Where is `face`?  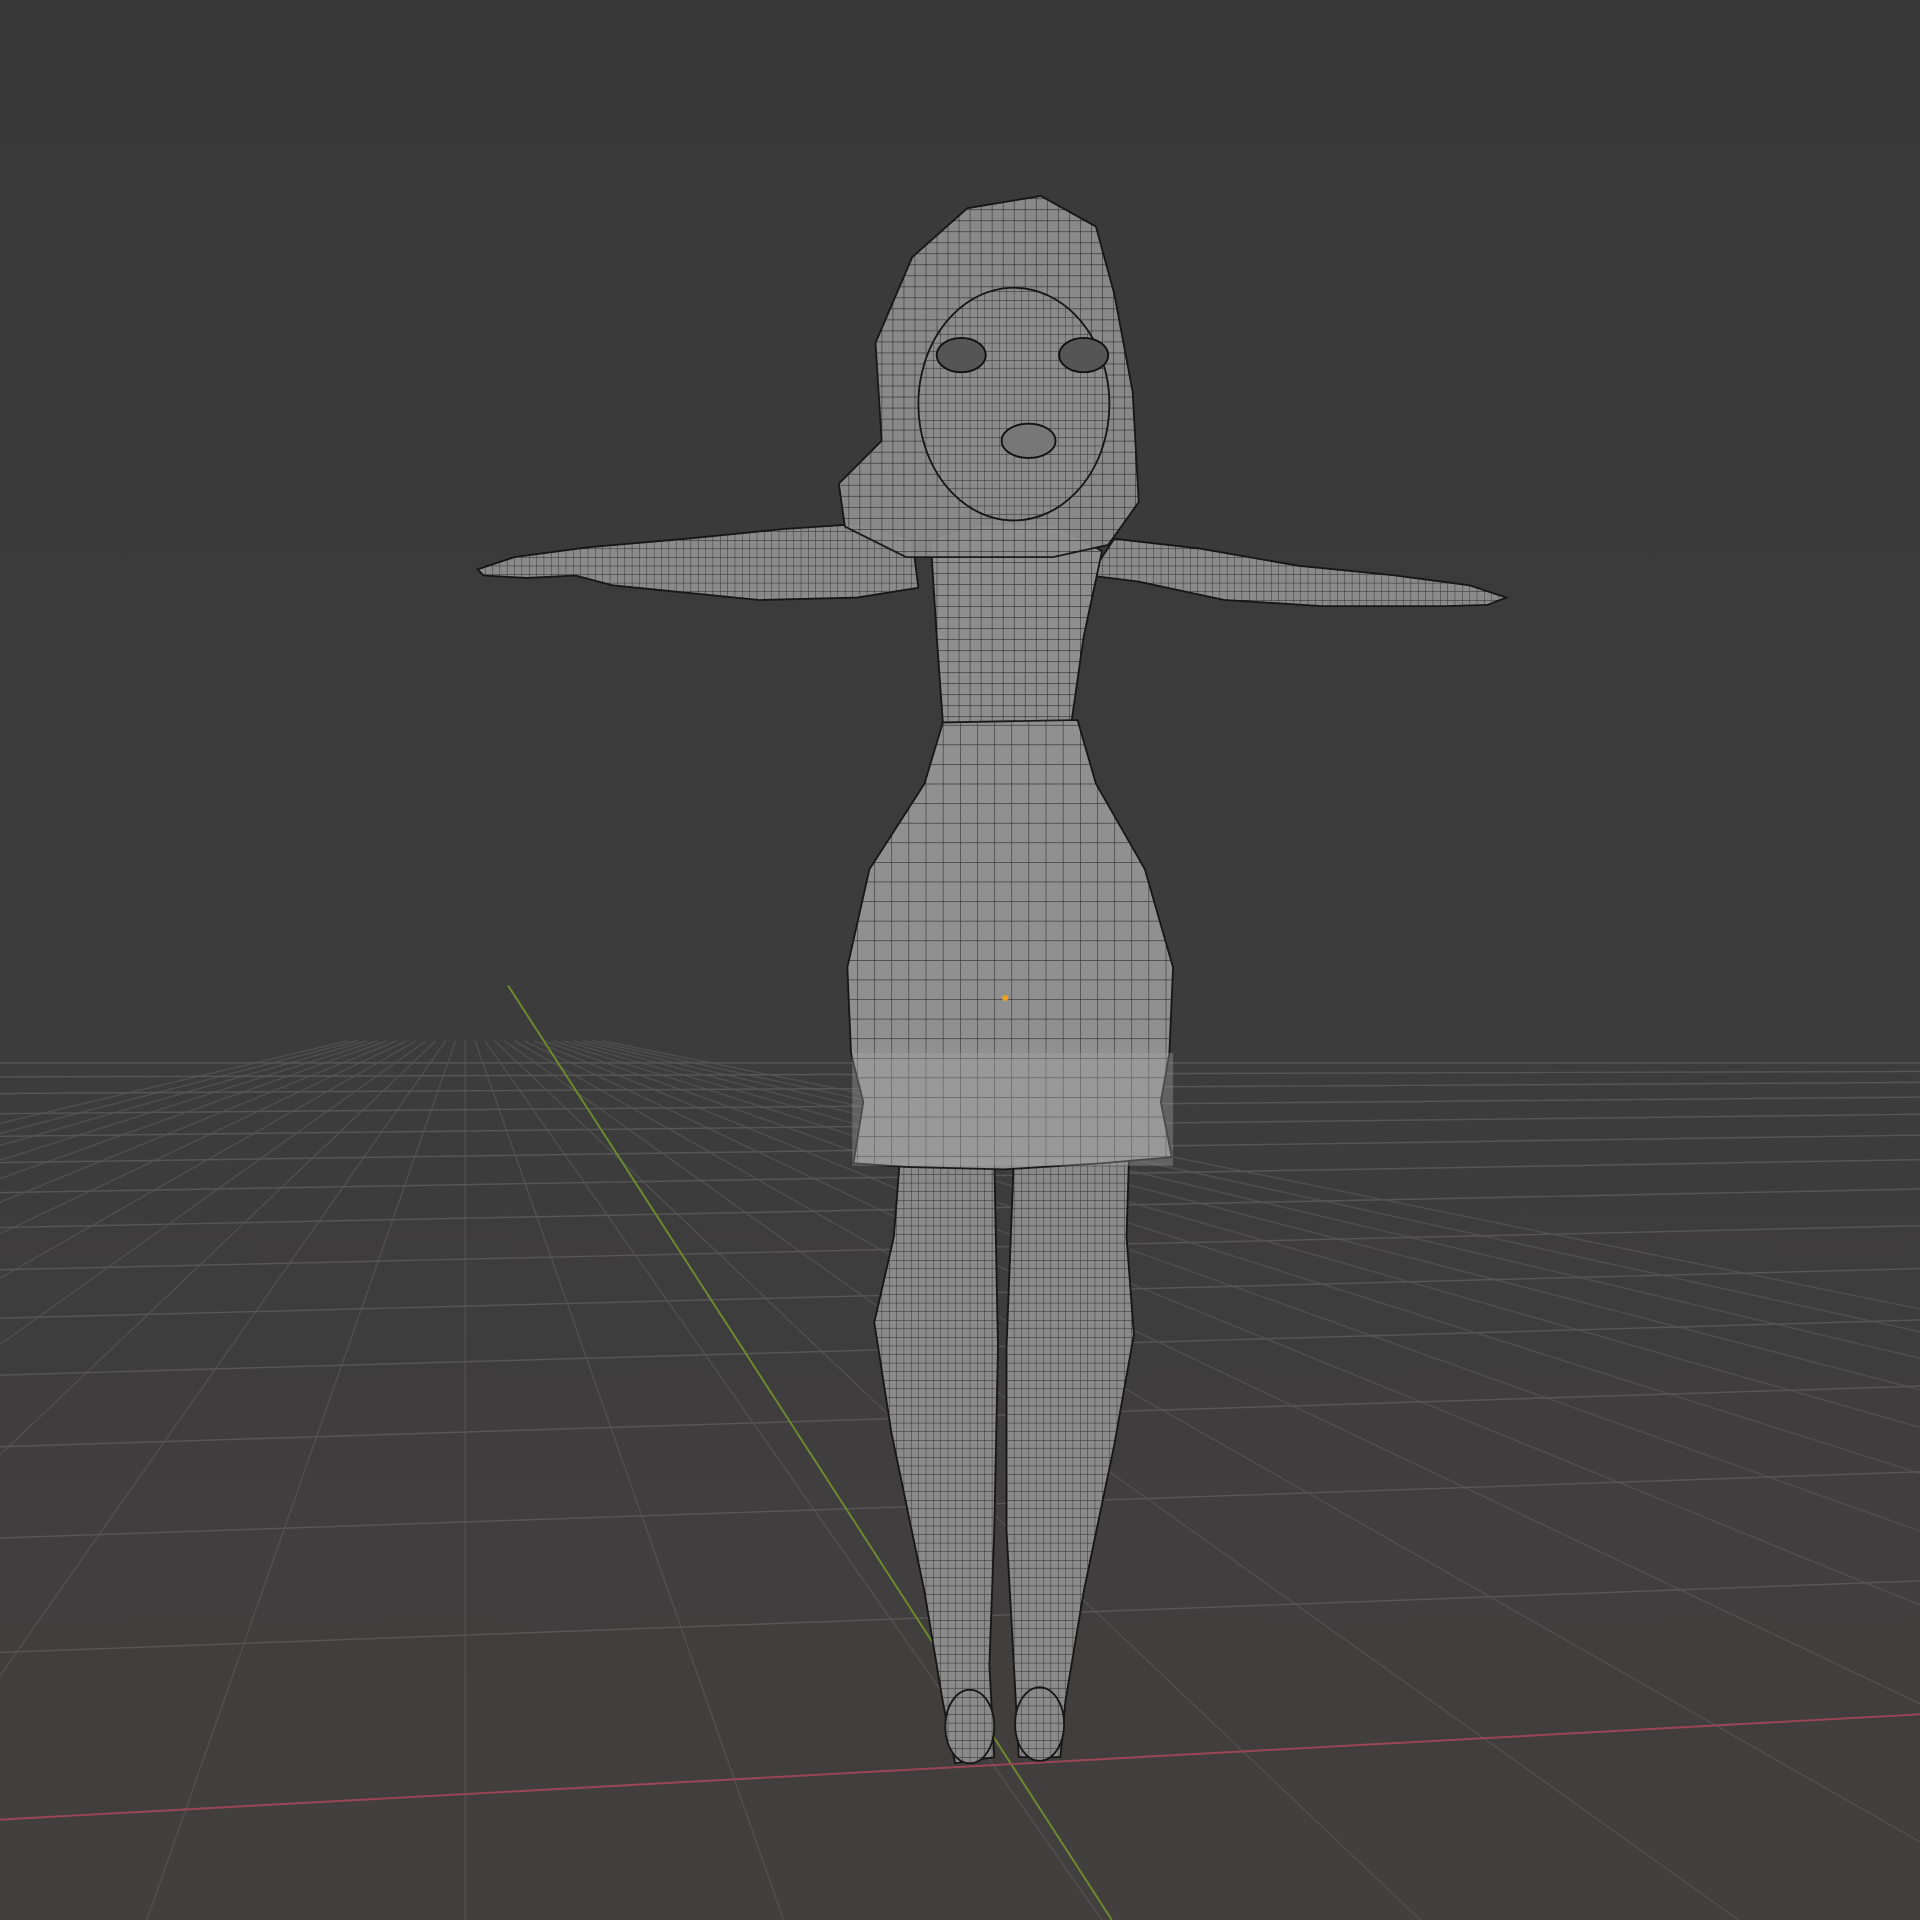
face is located at coordinates (1014, 404).